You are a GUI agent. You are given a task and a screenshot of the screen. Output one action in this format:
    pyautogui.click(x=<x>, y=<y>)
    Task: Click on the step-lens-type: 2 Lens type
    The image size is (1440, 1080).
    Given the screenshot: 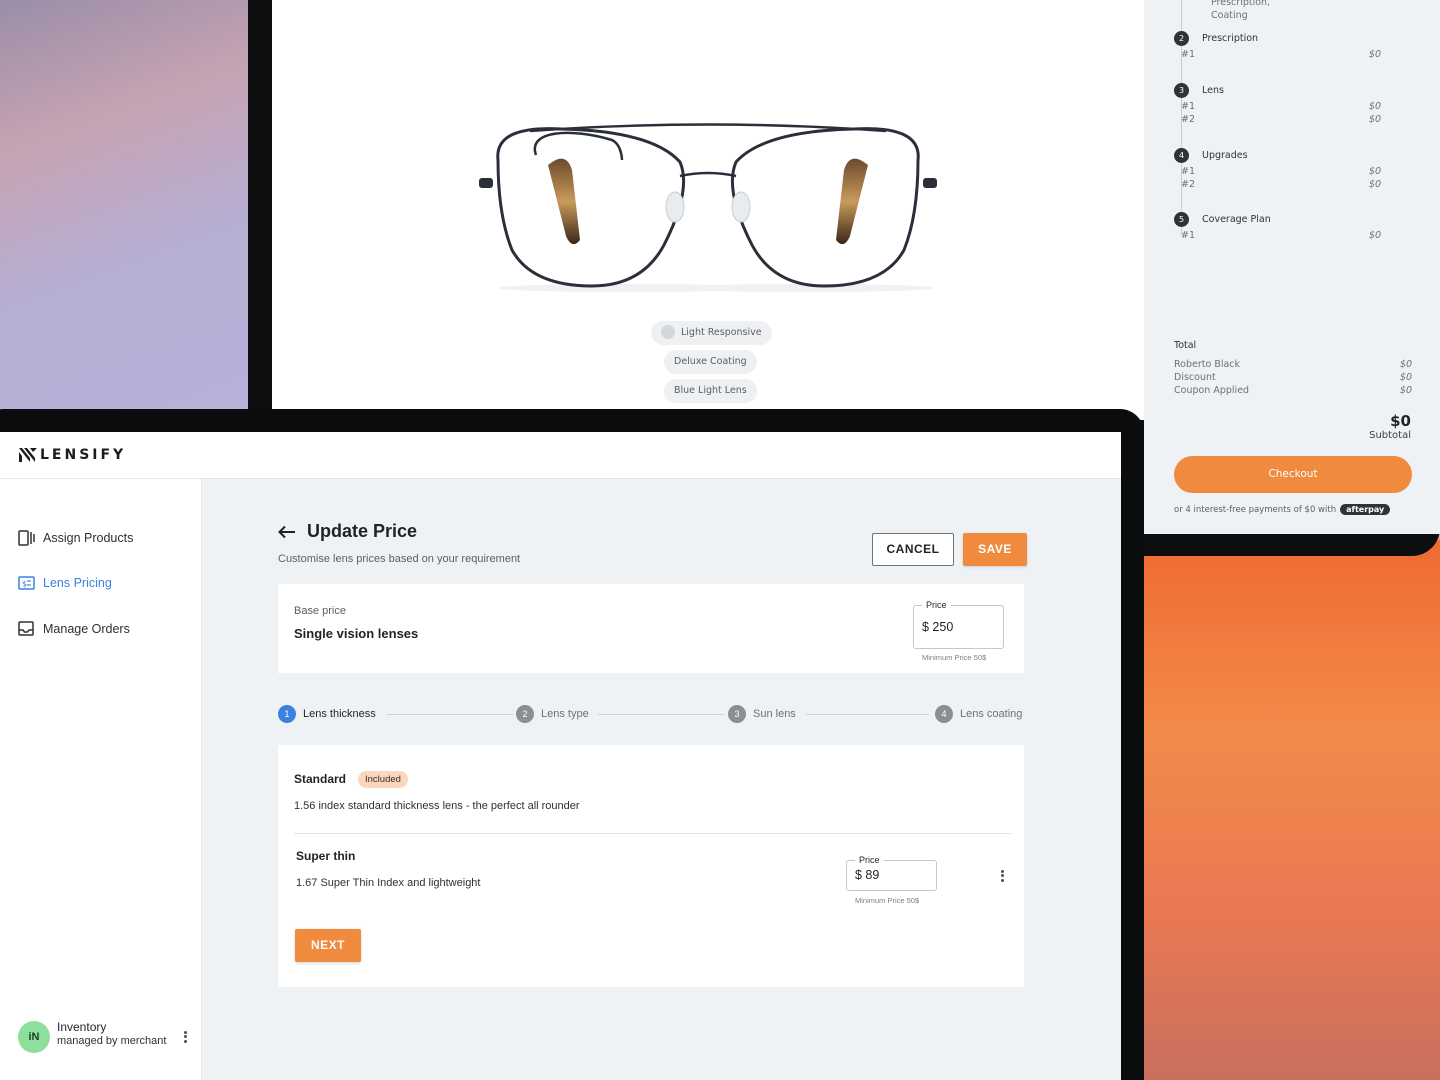 What is the action you would take?
    pyautogui.click(x=552, y=714)
    